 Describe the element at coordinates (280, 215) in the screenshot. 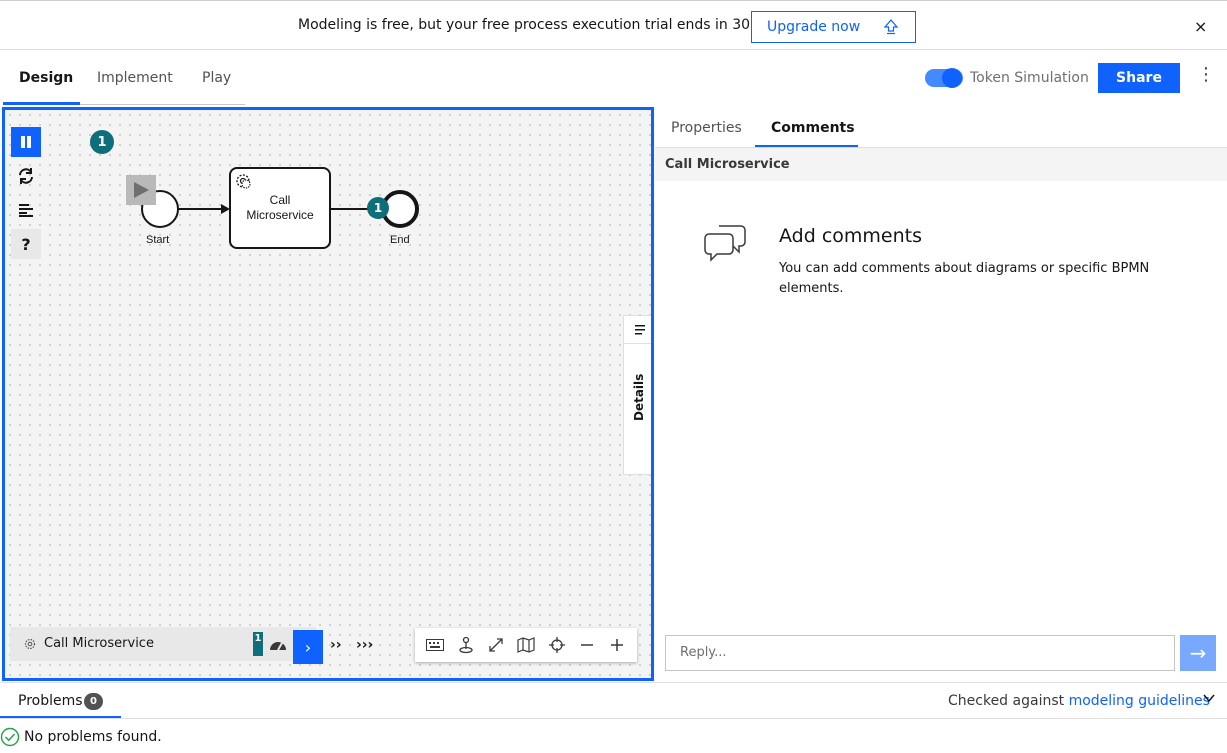

I see `task-label-line2: Microservice` at that location.